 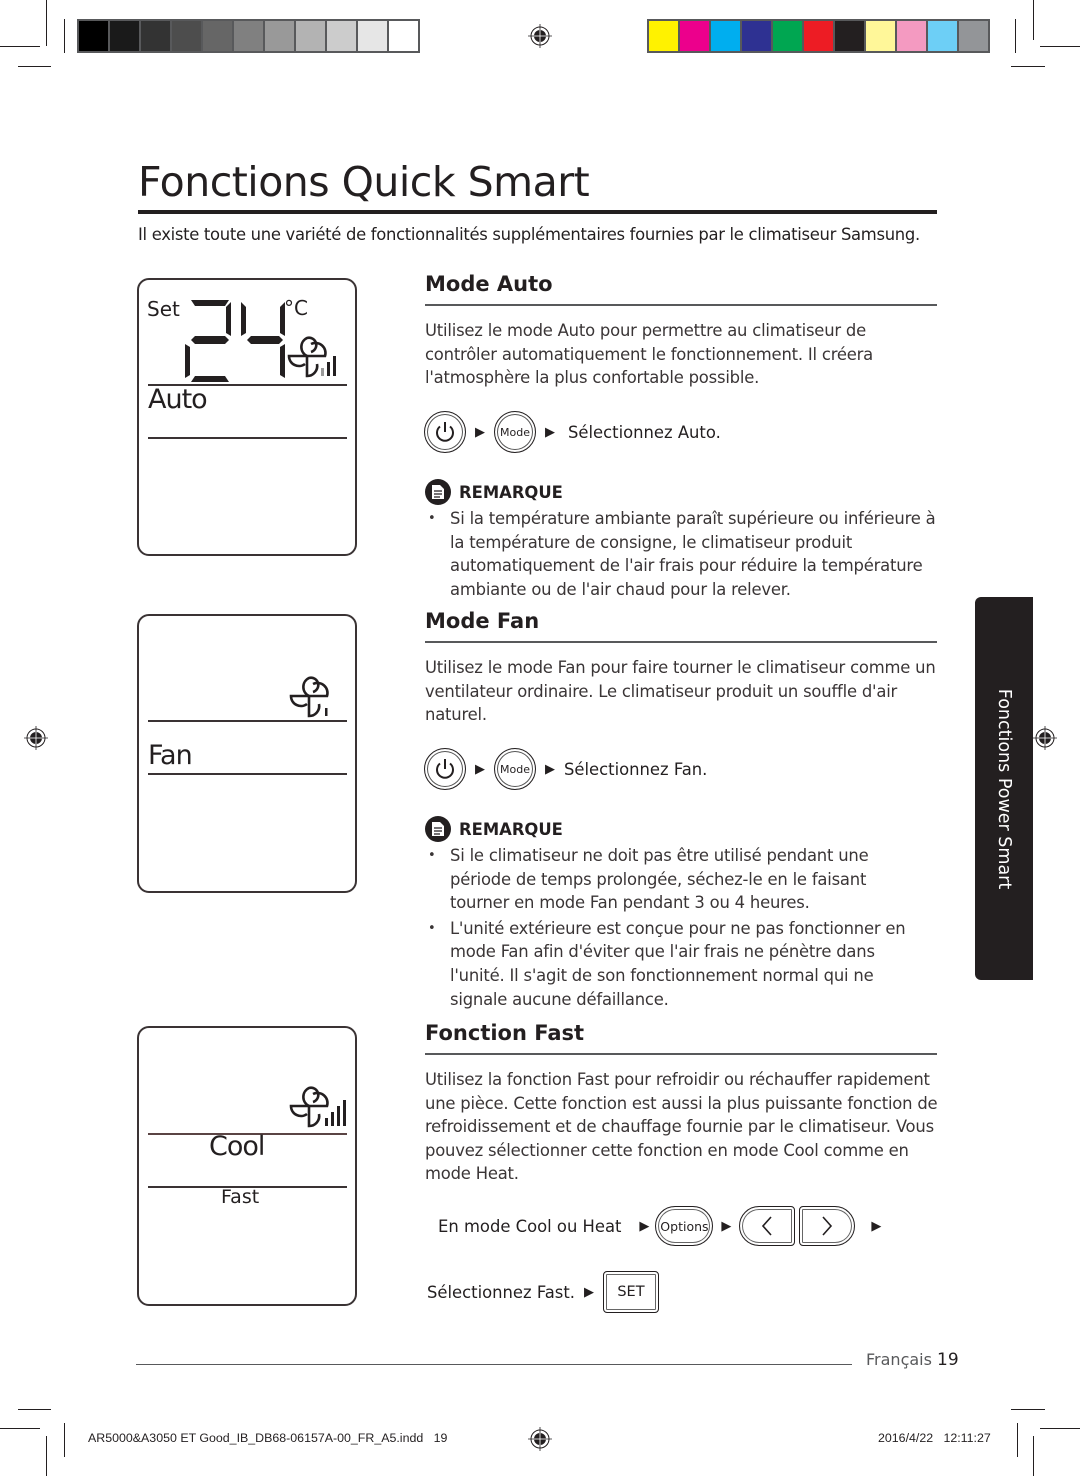 I want to click on chevron-left-icon, so click(x=767, y=1226).